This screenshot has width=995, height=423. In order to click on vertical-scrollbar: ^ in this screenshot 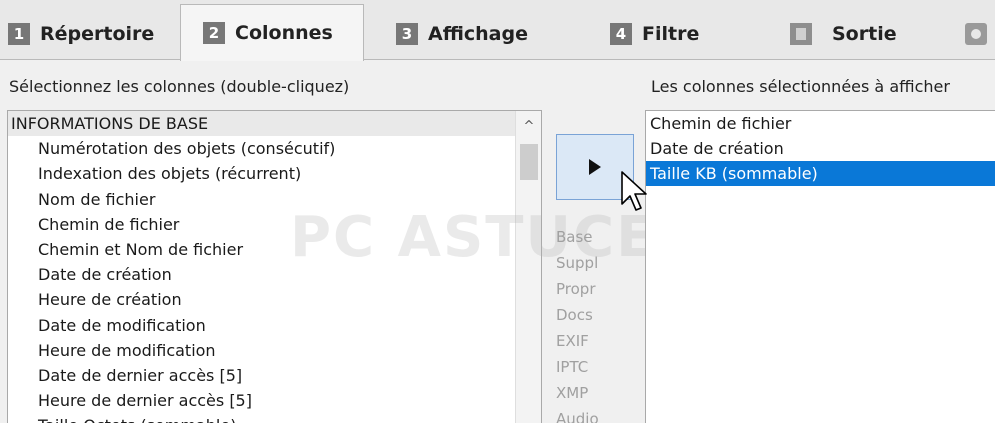, I will do `click(528, 267)`.